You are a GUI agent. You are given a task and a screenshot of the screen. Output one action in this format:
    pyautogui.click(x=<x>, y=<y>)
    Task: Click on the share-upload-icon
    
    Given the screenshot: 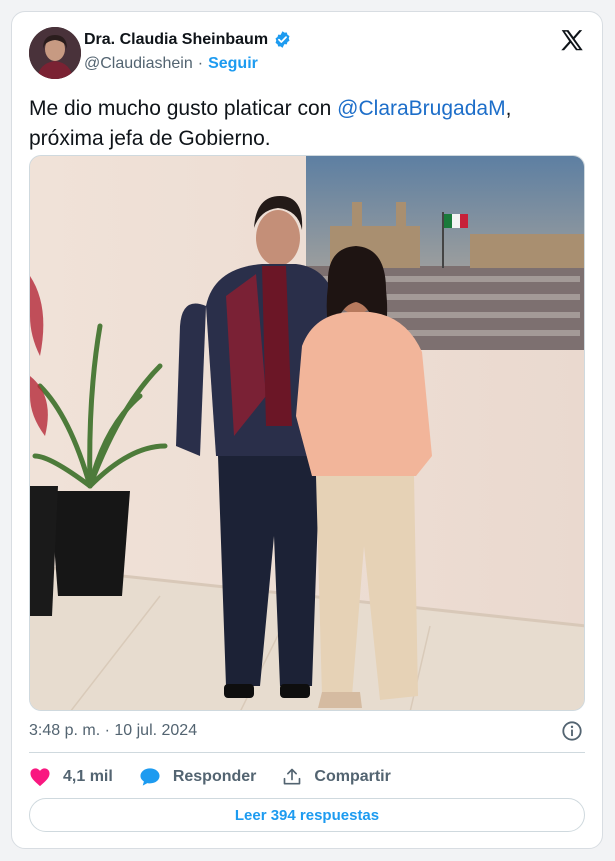 What is the action you would take?
    pyautogui.click(x=292, y=777)
    